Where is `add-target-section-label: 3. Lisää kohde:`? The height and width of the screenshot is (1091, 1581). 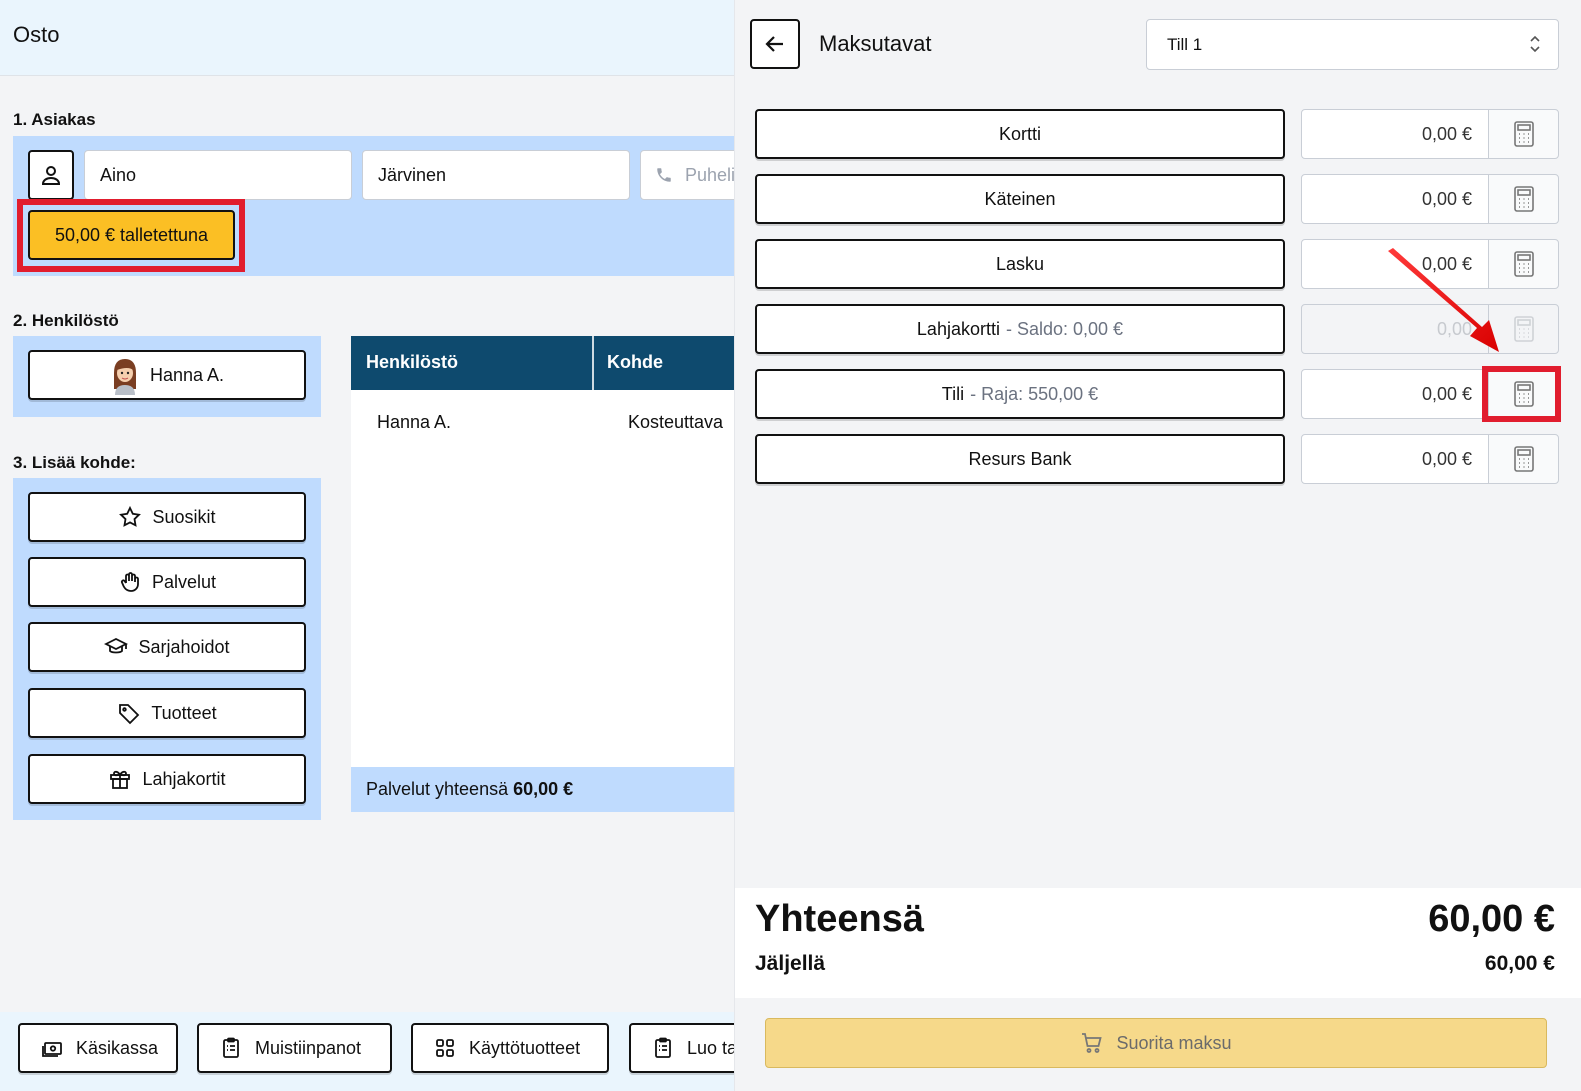
add-target-section-label: 3. Lisää kohde: is located at coordinates (74, 462).